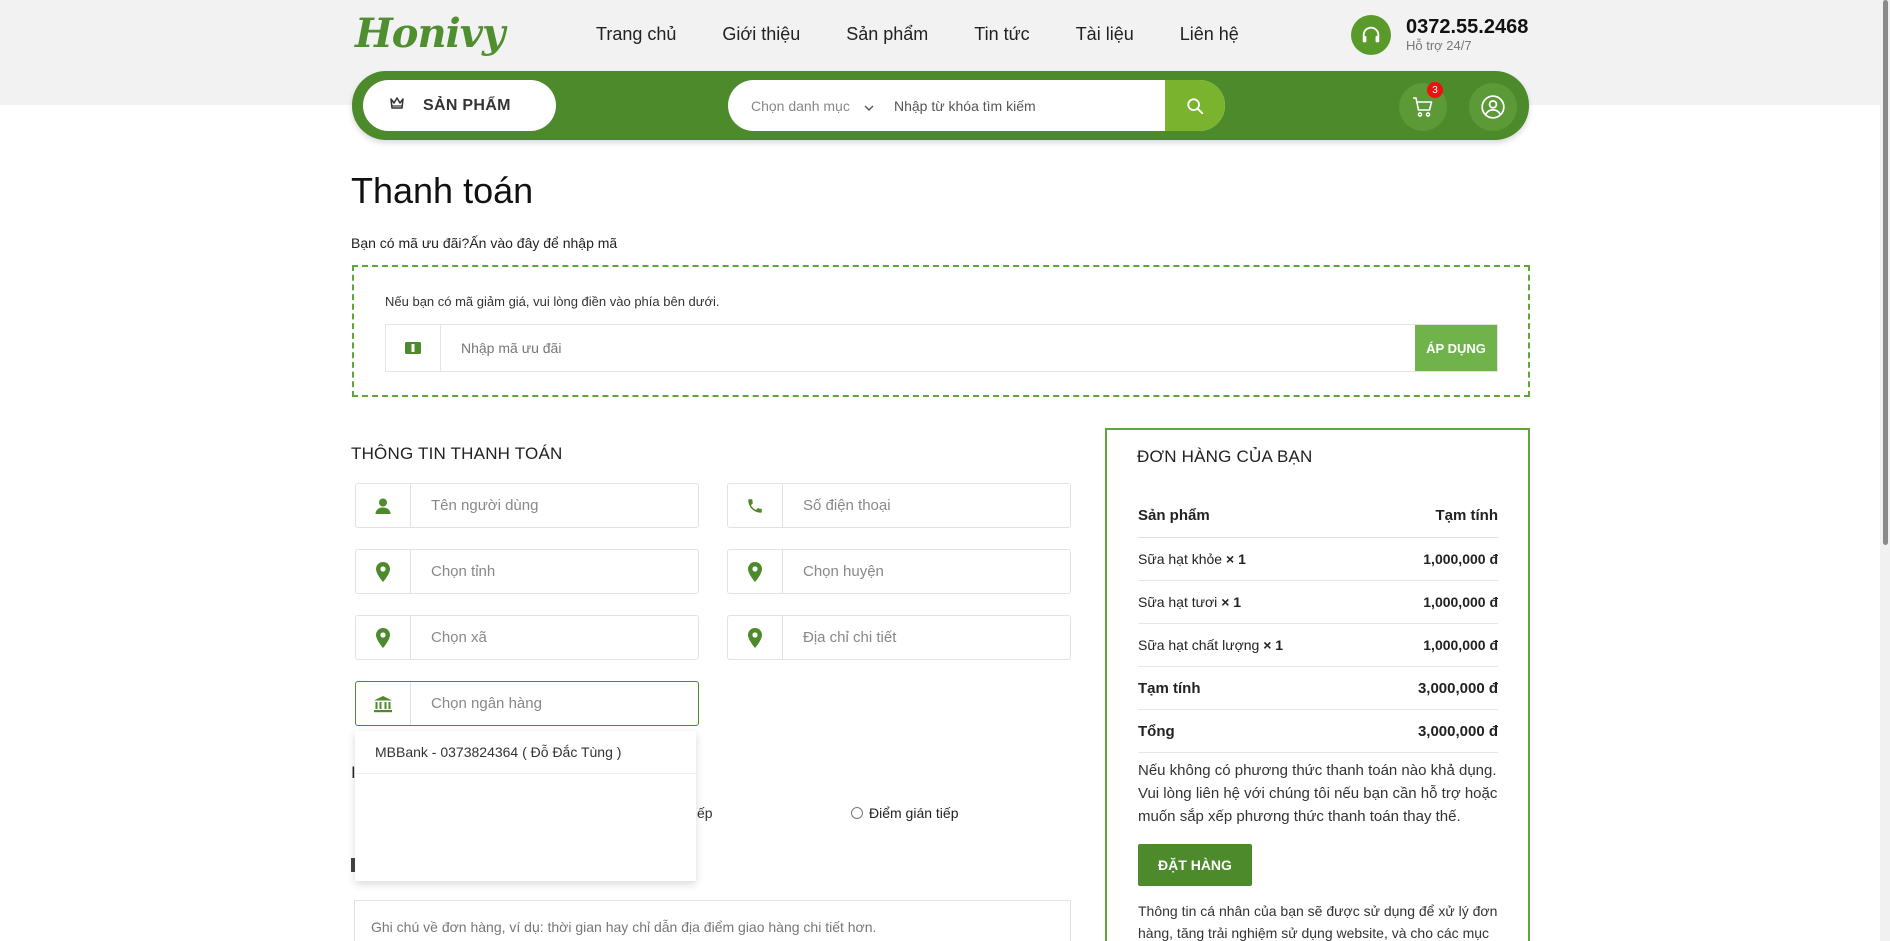  Describe the element at coordinates (527, 571) in the screenshot. I see `province-select: Chọn tỉnh` at that location.